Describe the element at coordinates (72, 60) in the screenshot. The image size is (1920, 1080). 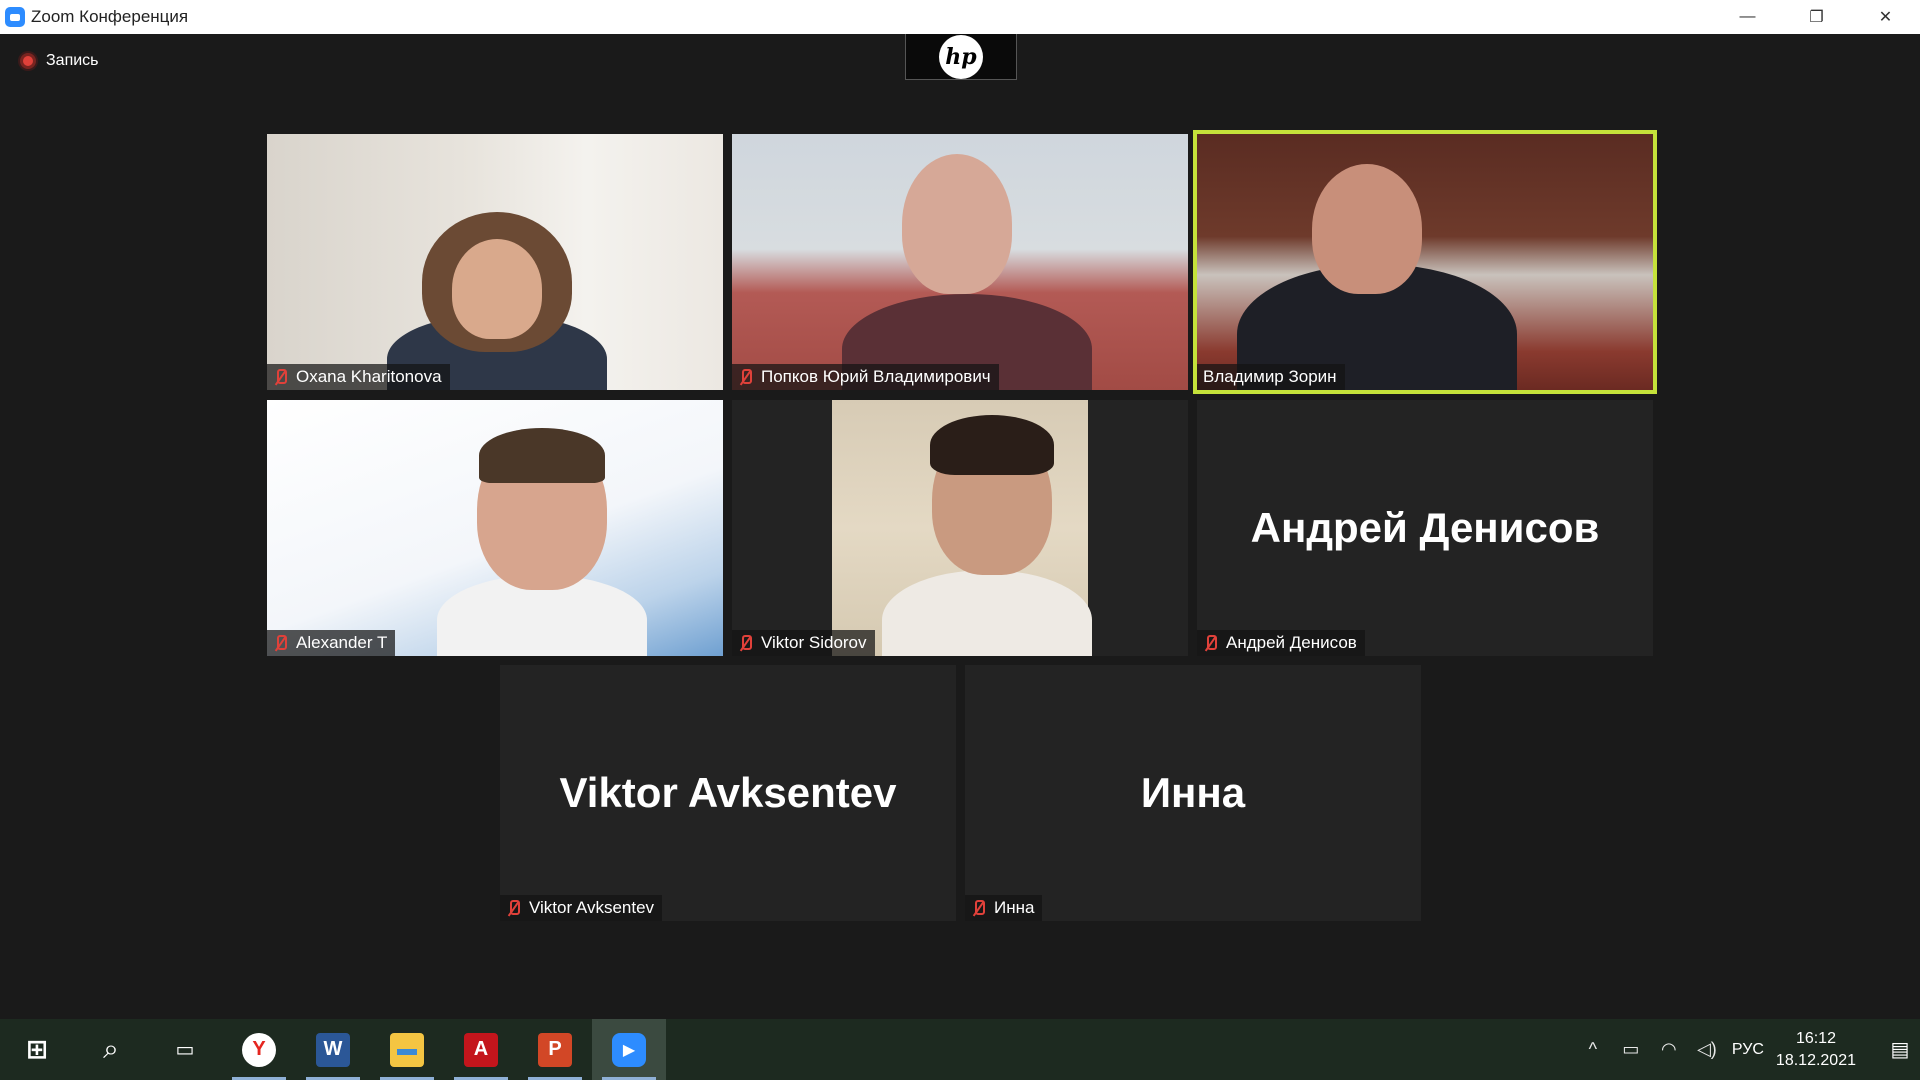
I see `recording-label: Запись` at that location.